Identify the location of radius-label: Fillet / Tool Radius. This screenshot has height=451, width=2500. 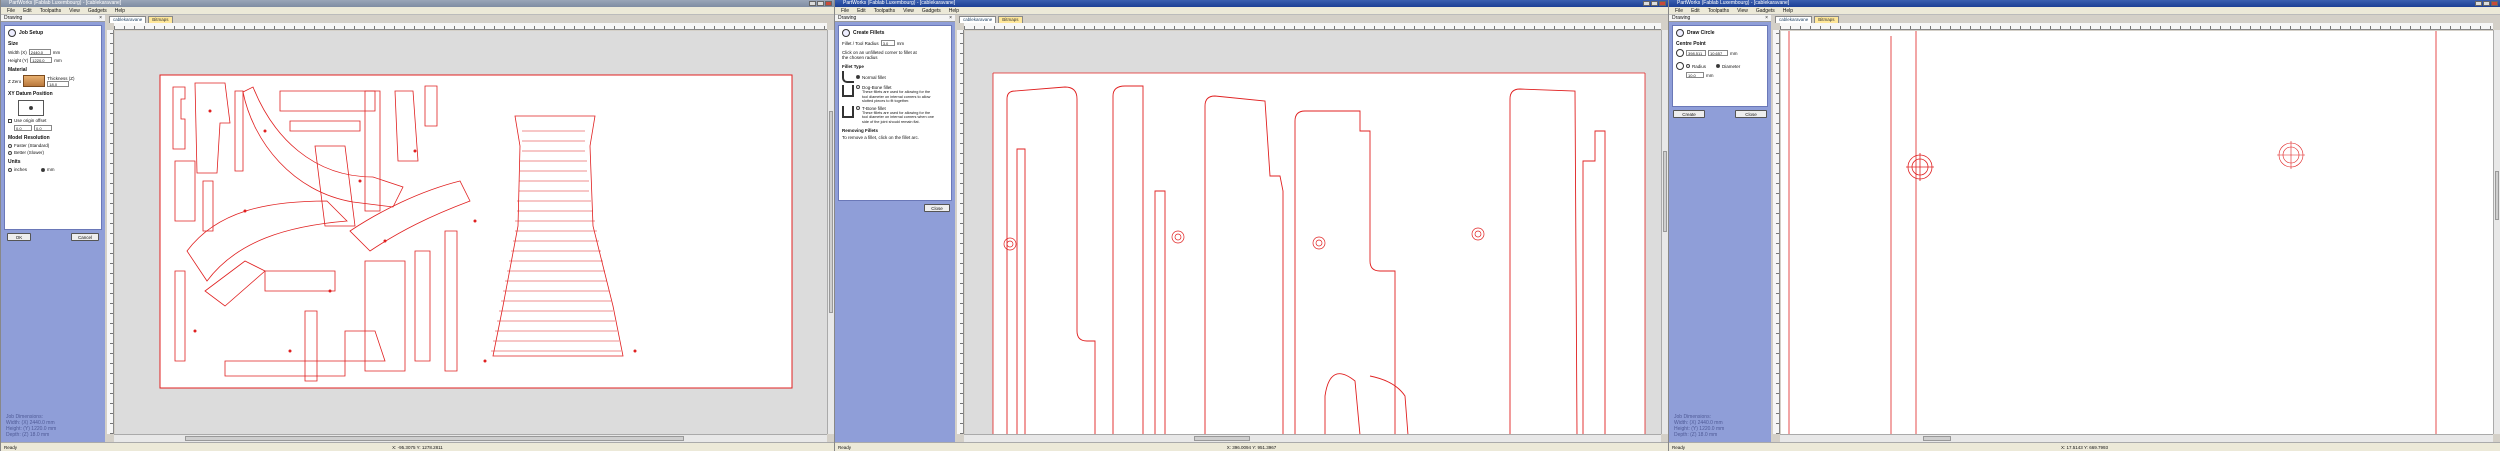
(860, 43).